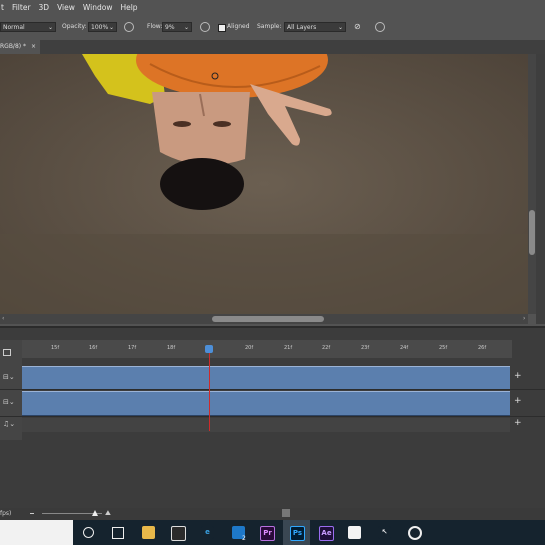 This screenshot has width=545, height=545. What do you see at coordinates (178, 533) in the screenshot?
I see `store-icon` at bounding box center [178, 533].